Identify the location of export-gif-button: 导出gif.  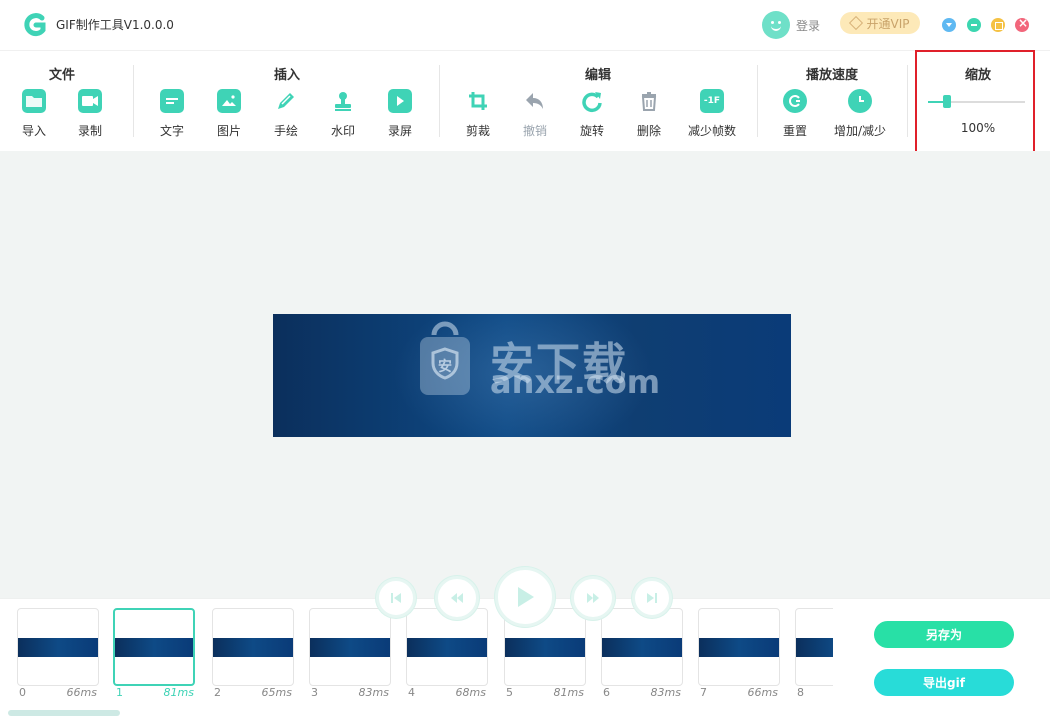
(944, 682).